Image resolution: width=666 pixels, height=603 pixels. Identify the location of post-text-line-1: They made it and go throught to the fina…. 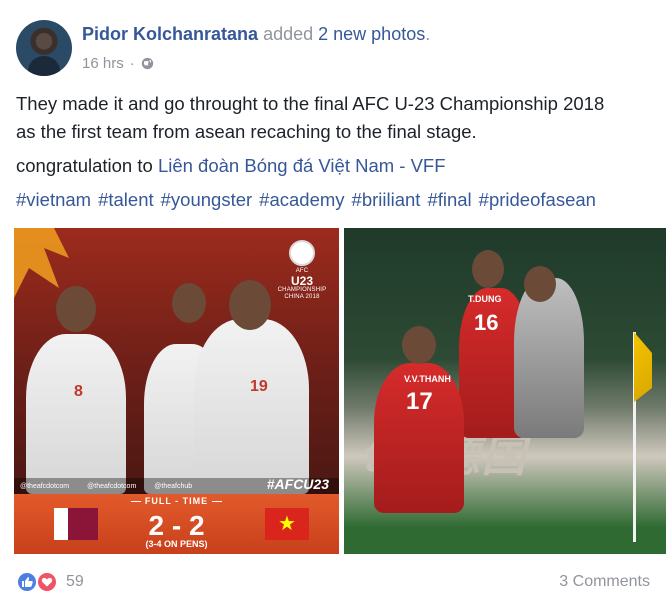
(310, 103).